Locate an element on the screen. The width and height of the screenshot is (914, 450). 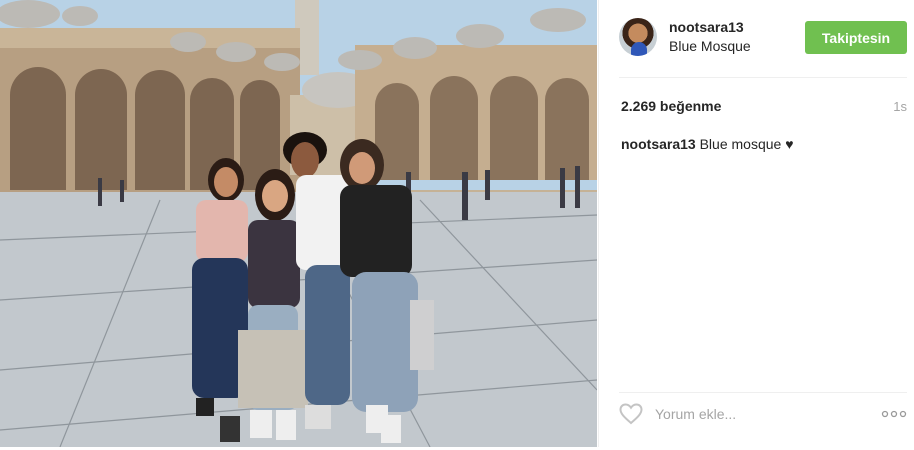
post-time: 1s is located at coordinates (900, 106).